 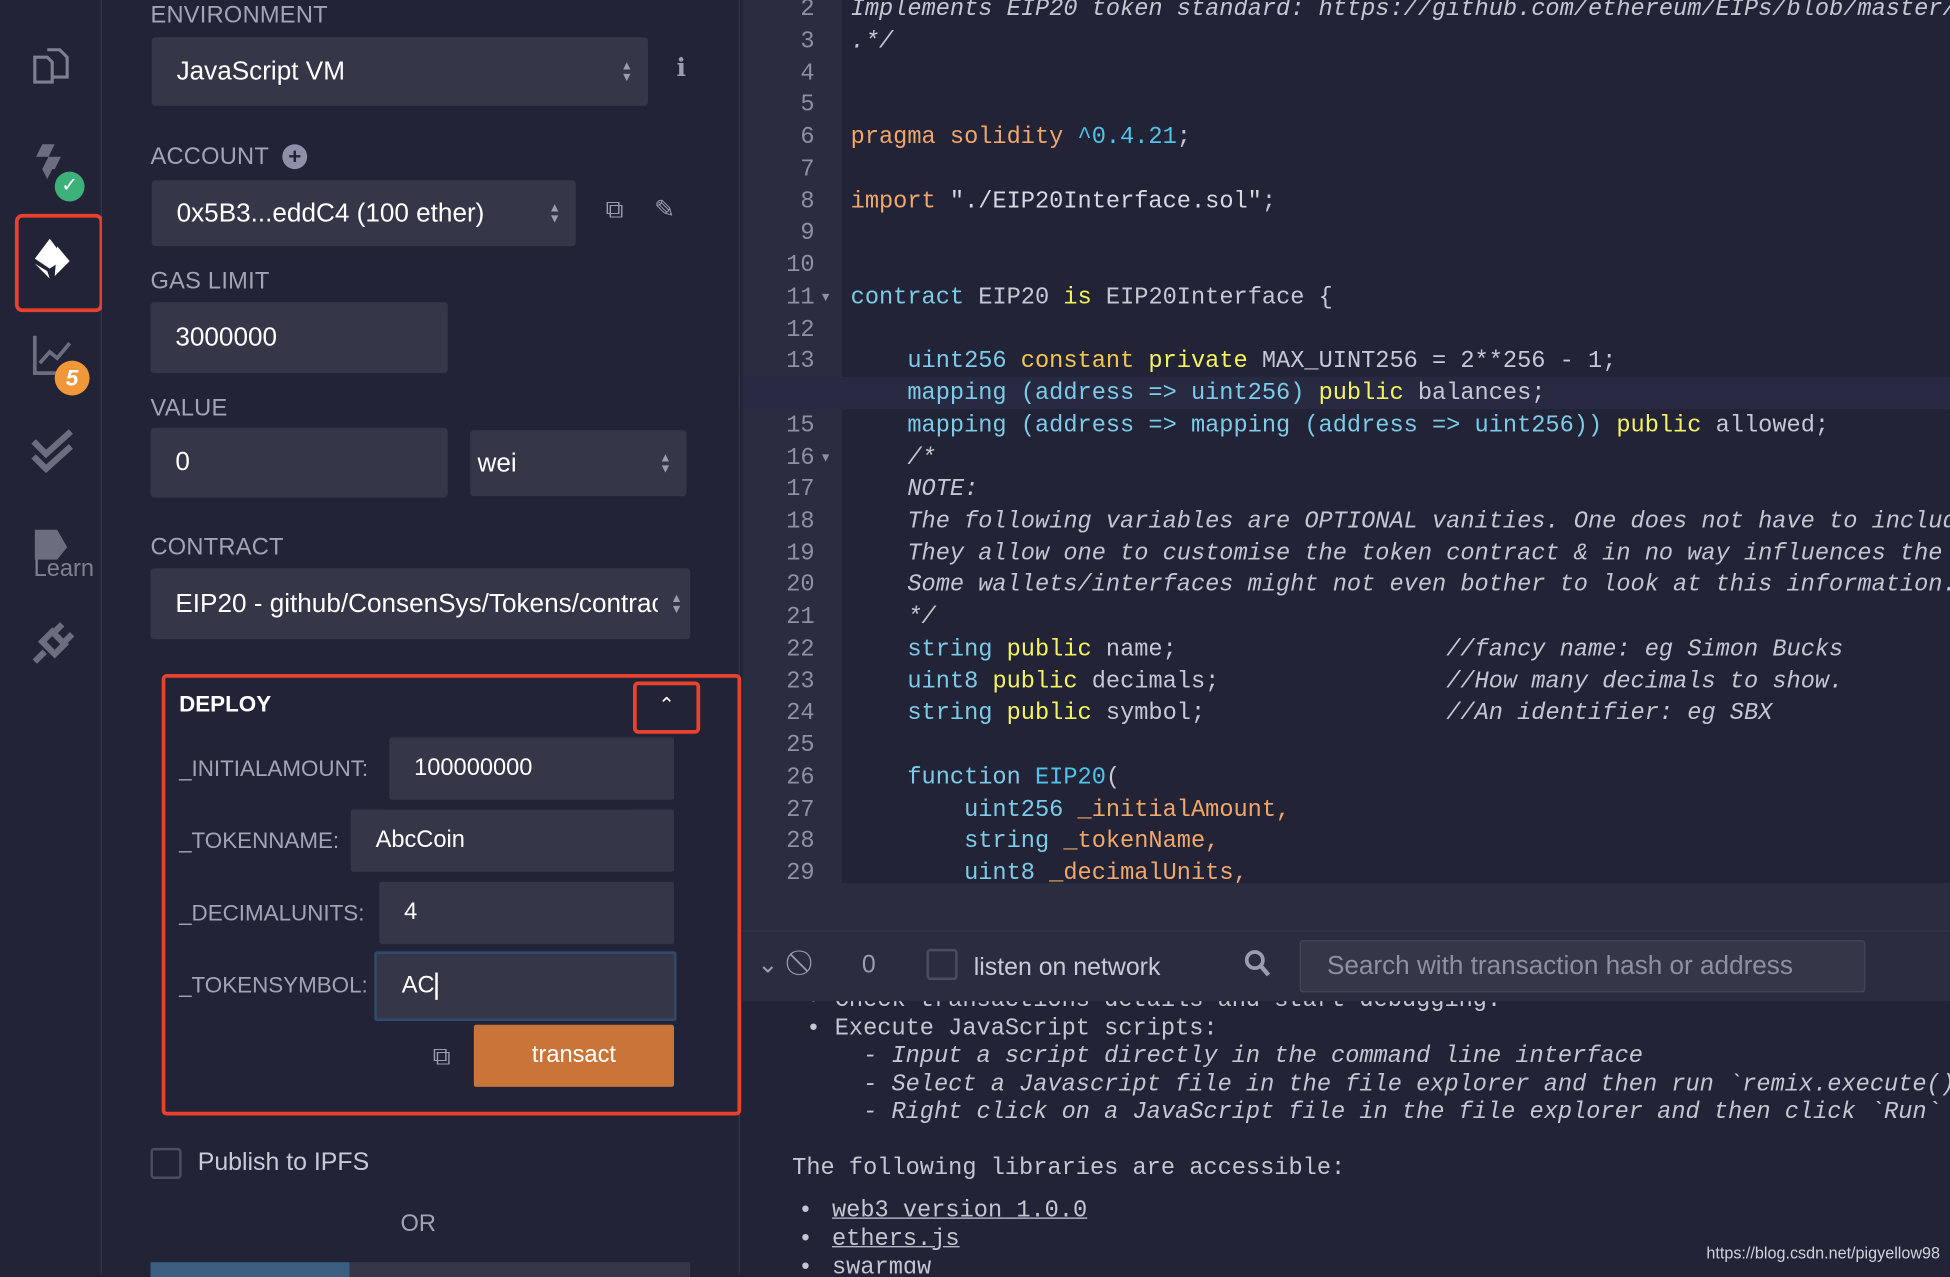 I want to click on plugin-icon, so click(x=52, y=647).